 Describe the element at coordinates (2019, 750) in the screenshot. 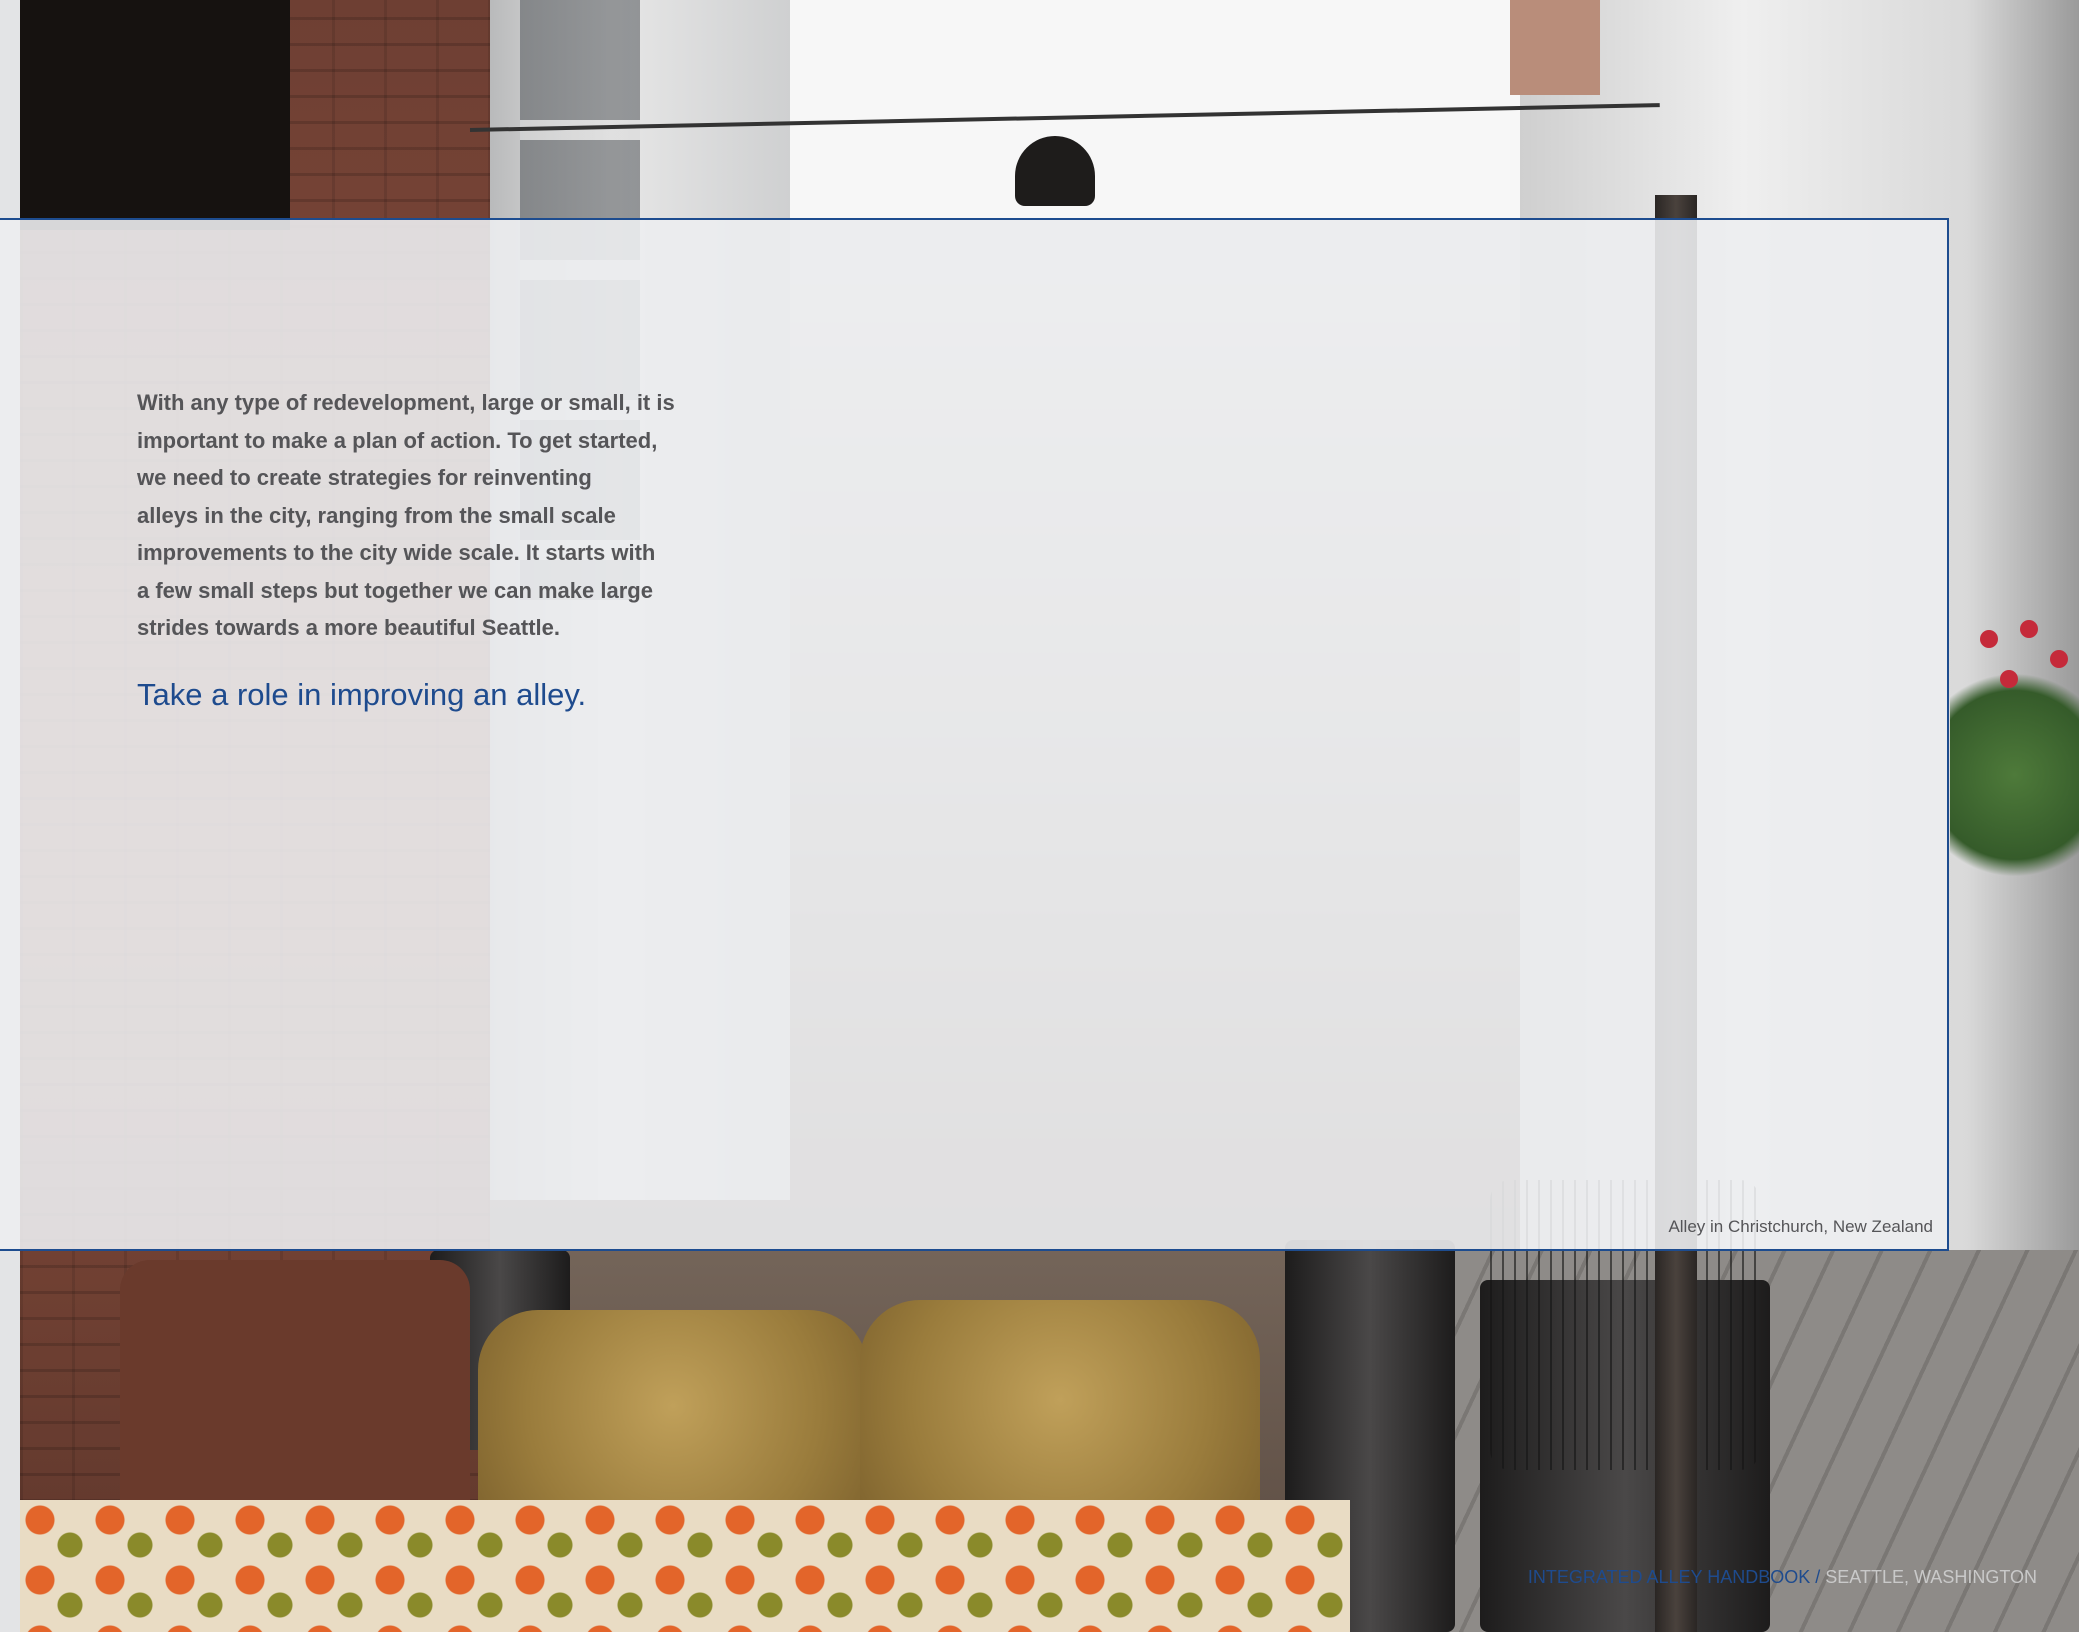

I see `photo-flowers` at that location.